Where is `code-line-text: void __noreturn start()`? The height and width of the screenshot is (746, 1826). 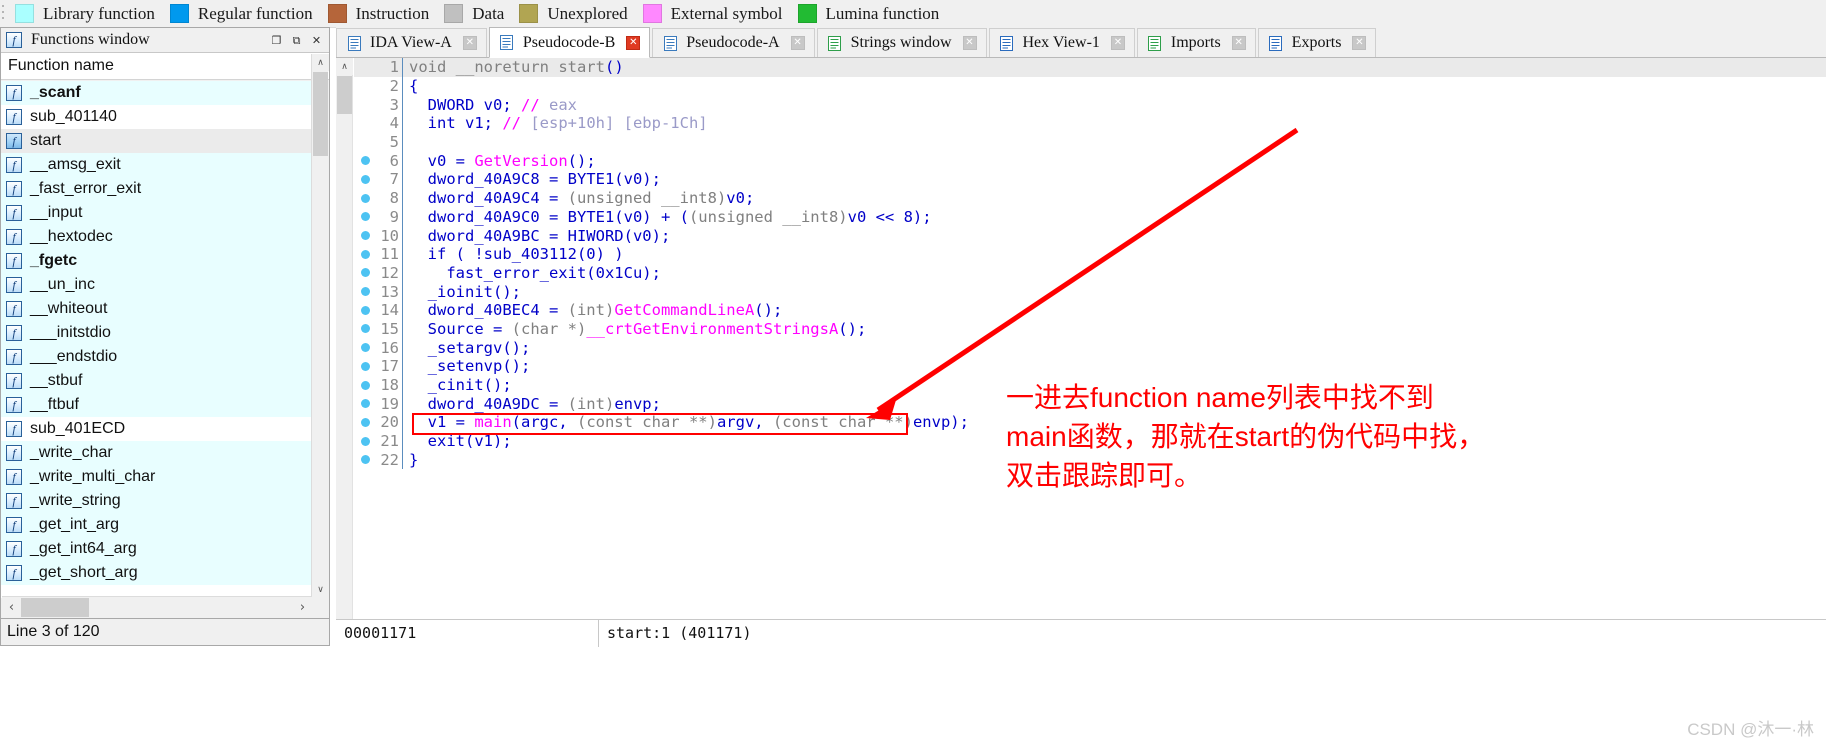
code-line-text: void __noreturn start() is located at coordinates (516, 67).